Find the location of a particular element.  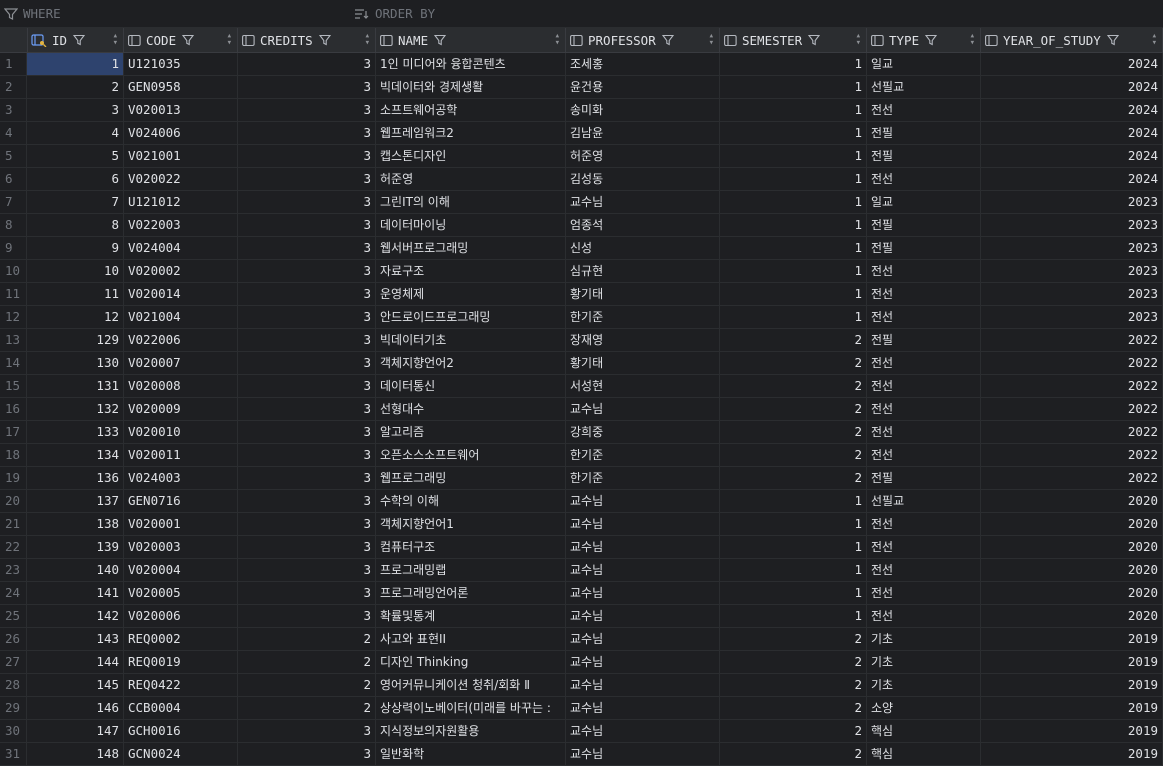

cell-prof: 김남윤 is located at coordinates (643, 133).